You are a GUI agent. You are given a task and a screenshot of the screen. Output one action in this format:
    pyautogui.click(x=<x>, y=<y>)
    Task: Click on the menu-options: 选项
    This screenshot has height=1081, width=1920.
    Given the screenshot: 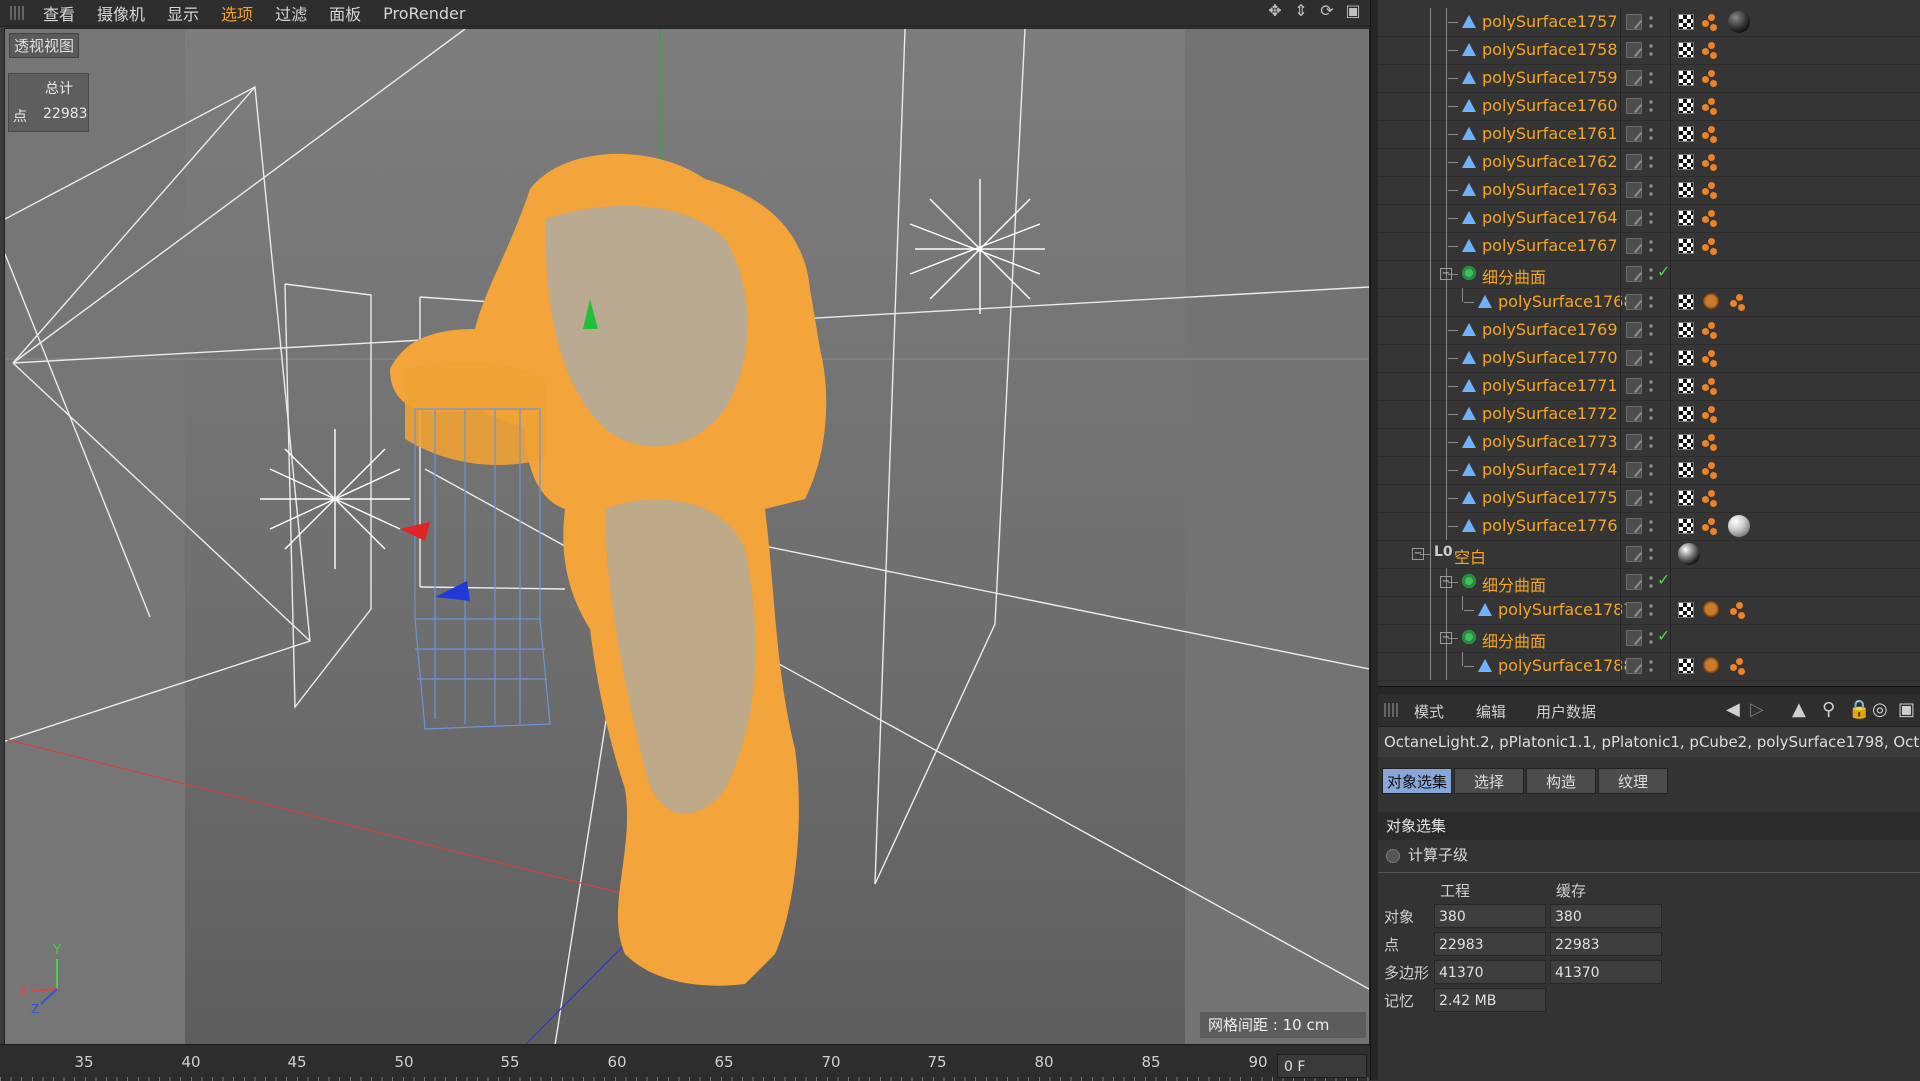 What is the action you would take?
    pyautogui.click(x=237, y=13)
    